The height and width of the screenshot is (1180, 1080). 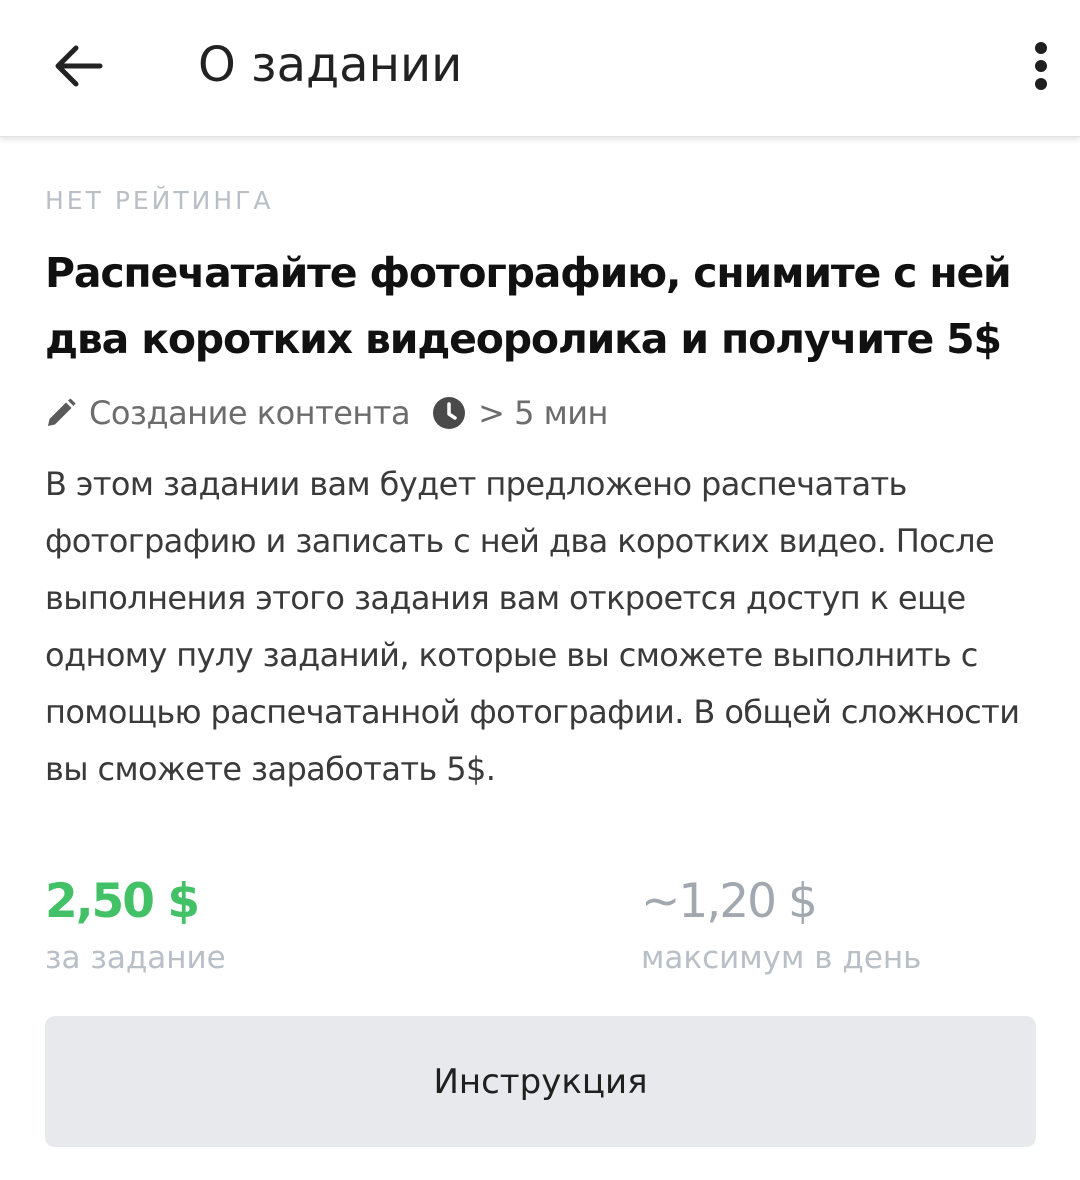 What do you see at coordinates (159, 200) in the screenshot?
I see `rating-label: НЕТ РЕЙТИНГА` at bounding box center [159, 200].